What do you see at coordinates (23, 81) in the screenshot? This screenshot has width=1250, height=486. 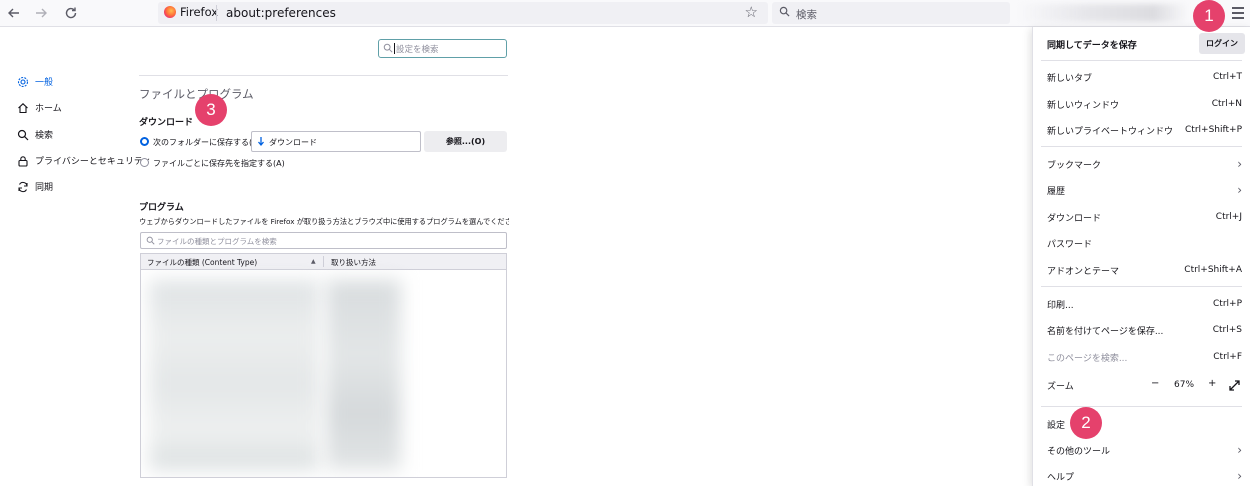 I see `gear-icon` at bounding box center [23, 81].